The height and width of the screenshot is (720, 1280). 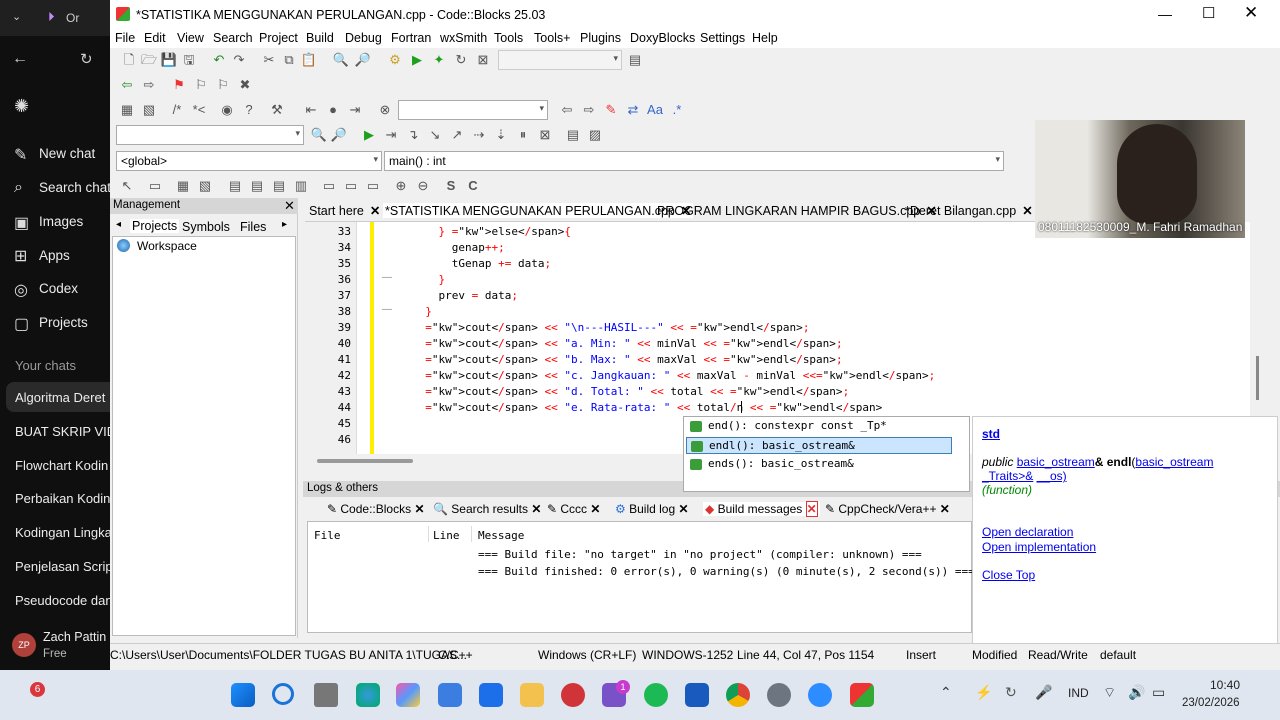 What do you see at coordinates (567, 110) in the screenshot?
I see `search-prev-icon: ⇦` at bounding box center [567, 110].